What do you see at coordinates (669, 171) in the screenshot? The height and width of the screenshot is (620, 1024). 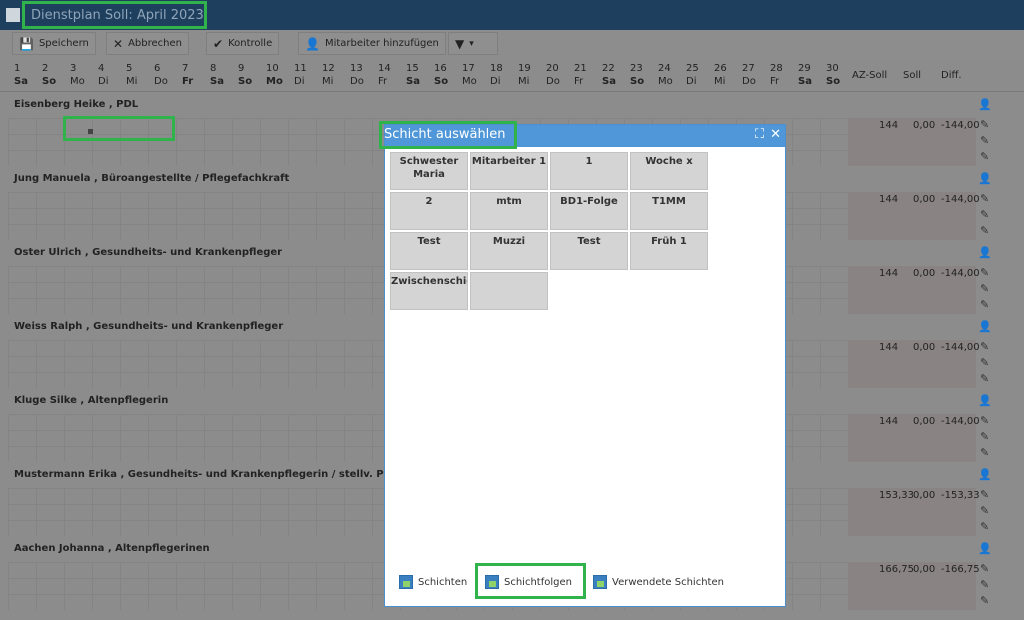 I see `shift-tile: Woche x` at bounding box center [669, 171].